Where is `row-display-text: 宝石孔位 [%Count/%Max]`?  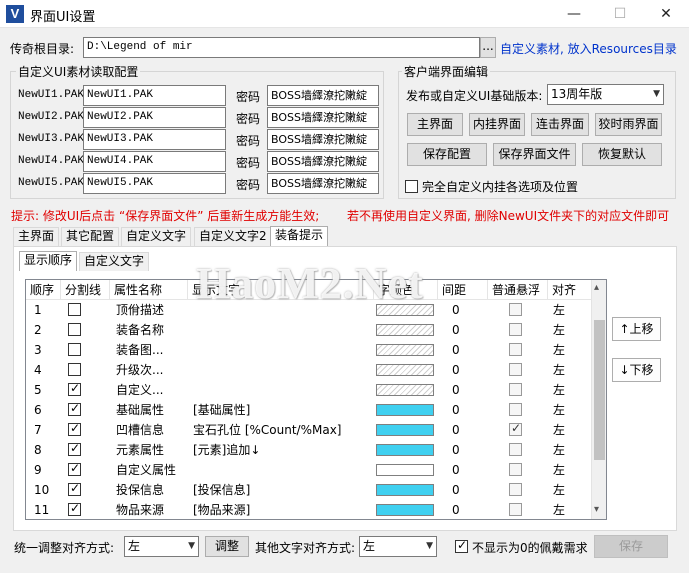 row-display-text: 宝石孔位 [%Count/%Max] is located at coordinates (283, 430).